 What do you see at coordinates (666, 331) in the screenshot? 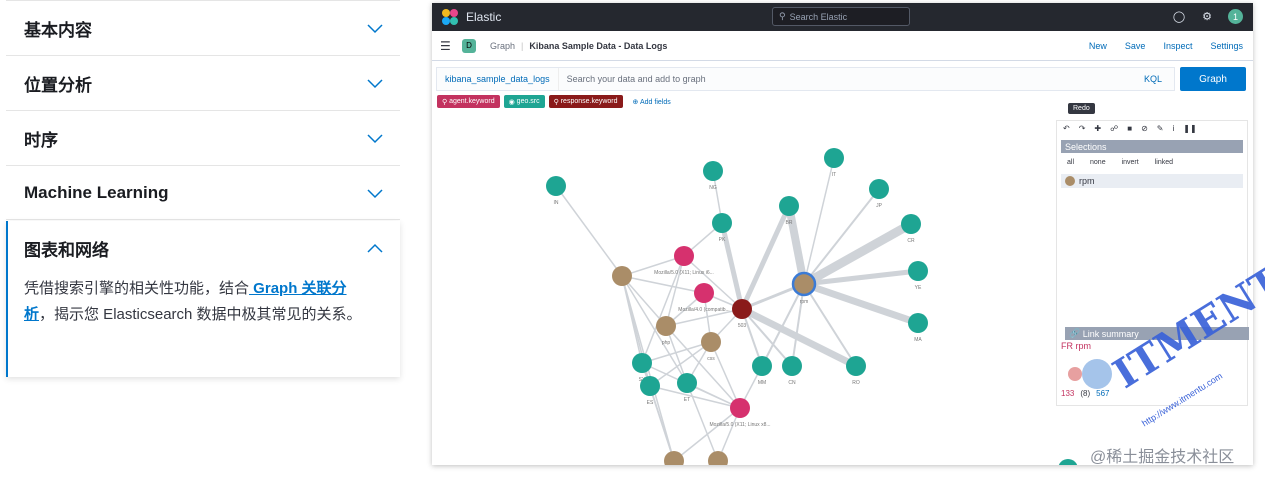
I see `graph-node-ip: php` at bounding box center [666, 331].